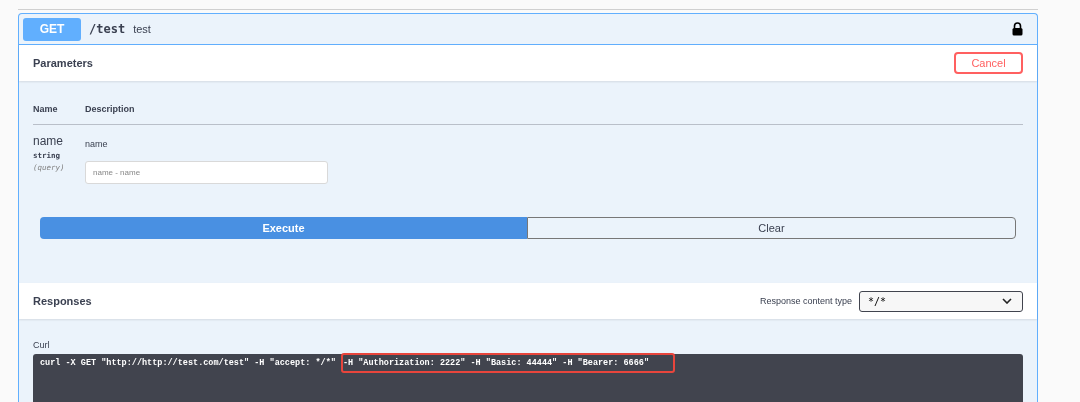 The width and height of the screenshot is (1080, 402). I want to click on parameters-title: Parameters, so click(63, 63).